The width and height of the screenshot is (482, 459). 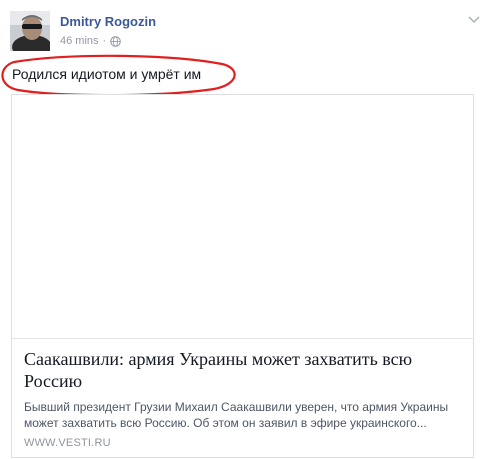 I want to click on post-meta: 46 mins ·, so click(x=91, y=41).